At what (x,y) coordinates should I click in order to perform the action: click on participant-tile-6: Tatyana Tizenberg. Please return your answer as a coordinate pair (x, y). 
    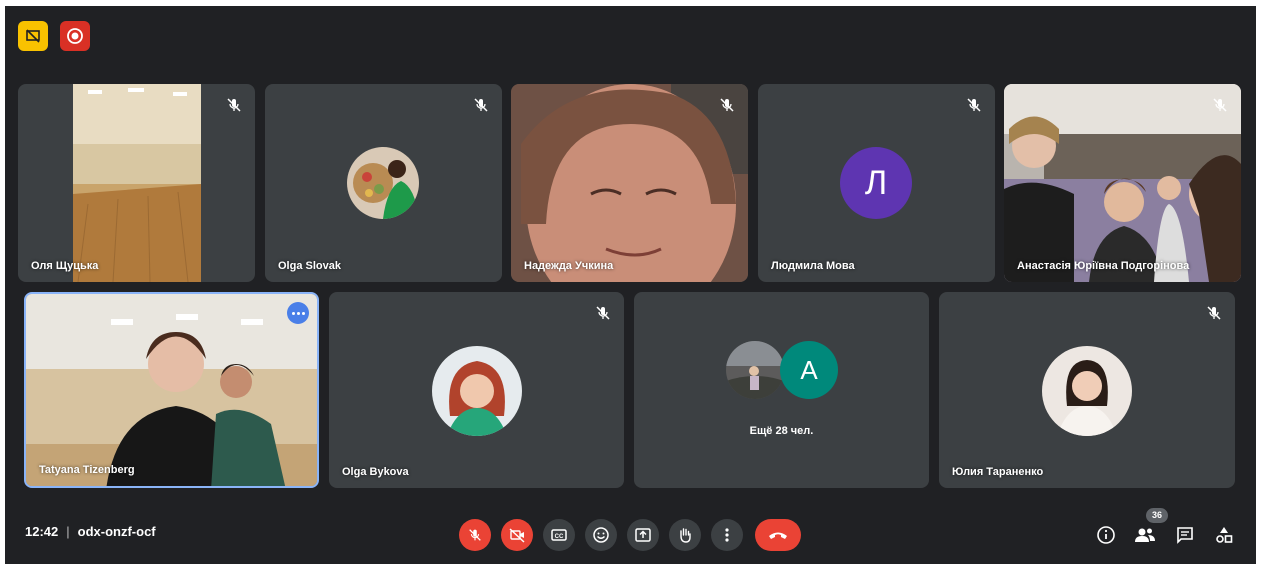
    Looking at the image, I should click on (171, 390).